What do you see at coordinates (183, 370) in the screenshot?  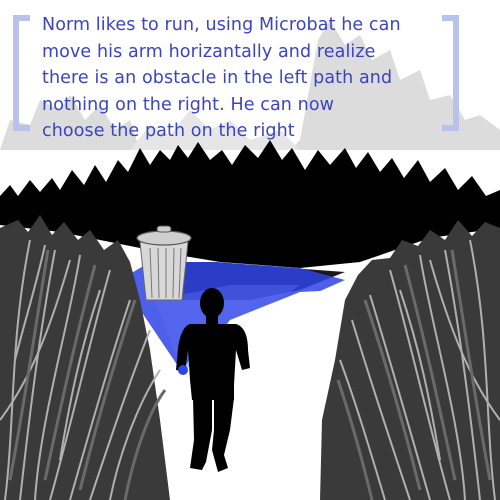 I see `microbat-device-icon` at bounding box center [183, 370].